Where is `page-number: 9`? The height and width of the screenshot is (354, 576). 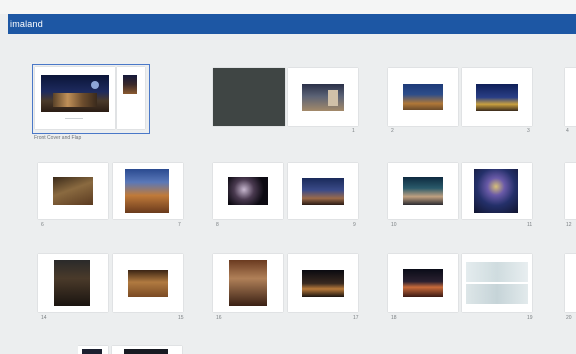 page-number: 9 is located at coordinates (354, 225).